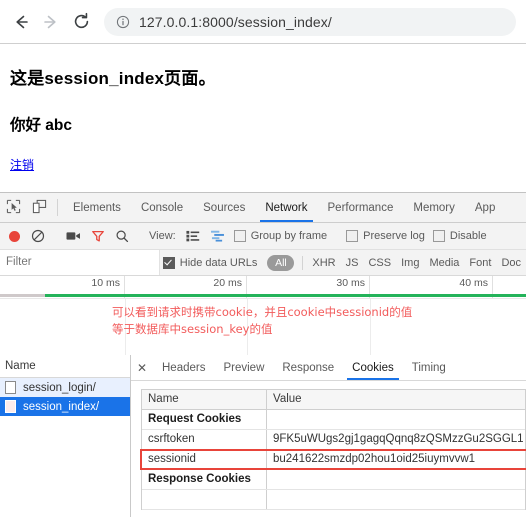  Describe the element at coordinates (65, 406) in the screenshot. I see `request-row-session-index: session_index/` at that location.